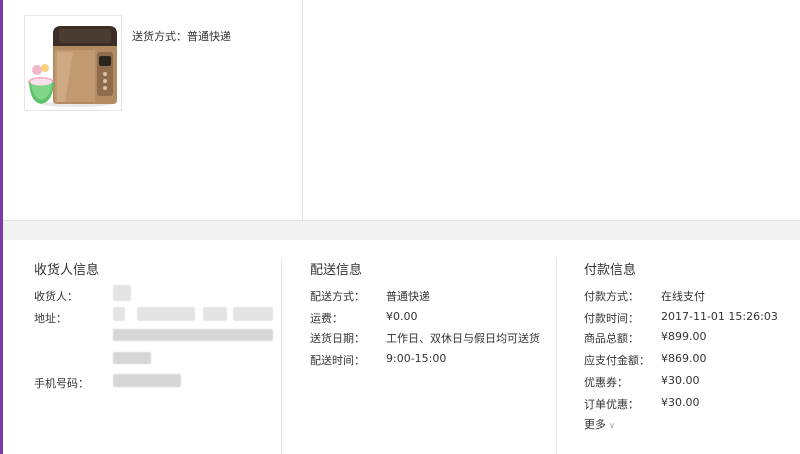 The width and height of the screenshot is (800, 454). What do you see at coordinates (612, 425) in the screenshot?
I see `chevron-down-icon: ∨` at bounding box center [612, 425].